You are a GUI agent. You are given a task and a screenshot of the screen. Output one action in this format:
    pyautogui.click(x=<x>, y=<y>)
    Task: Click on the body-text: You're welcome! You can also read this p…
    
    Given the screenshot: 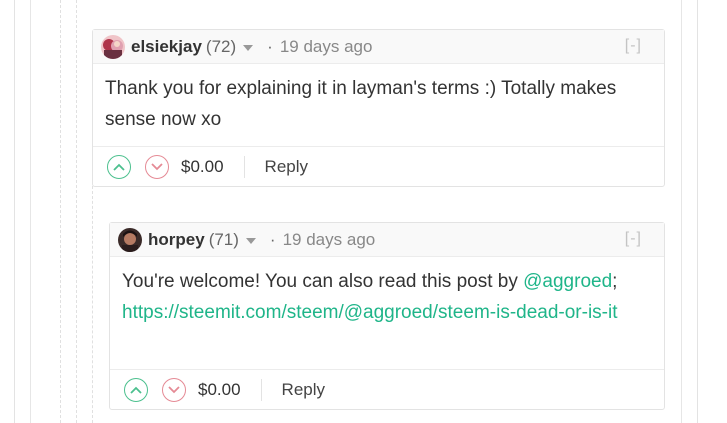 What is the action you would take?
    pyautogui.click(x=323, y=281)
    